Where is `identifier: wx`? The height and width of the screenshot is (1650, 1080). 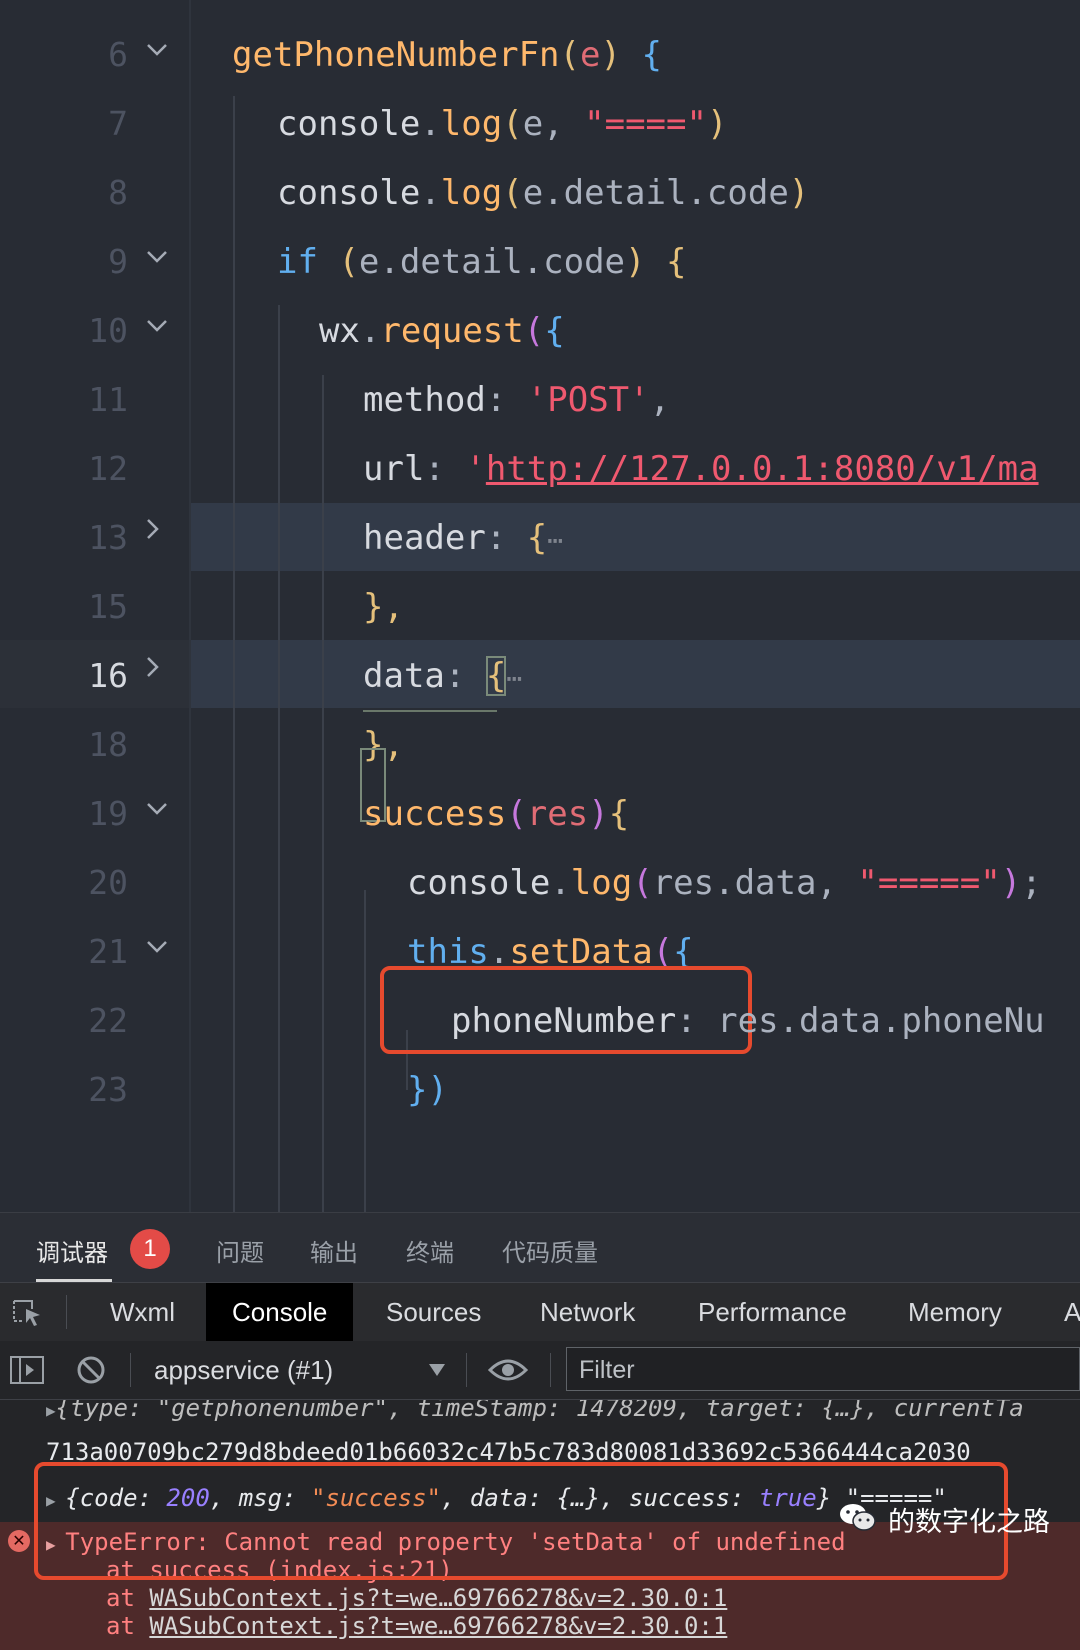
identifier: wx is located at coordinates (339, 331).